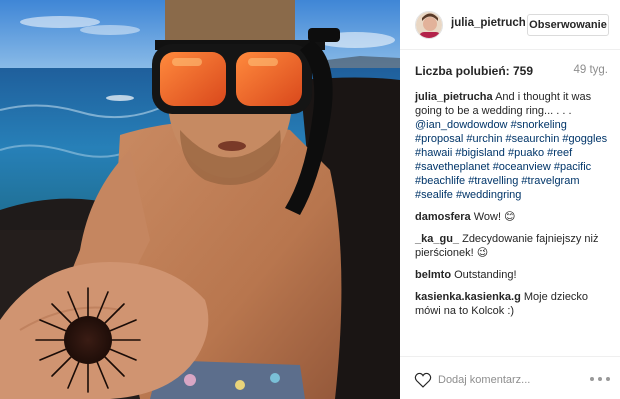 This screenshot has width=620, height=399. I want to click on comment-text: Outstanding!, so click(485, 275).